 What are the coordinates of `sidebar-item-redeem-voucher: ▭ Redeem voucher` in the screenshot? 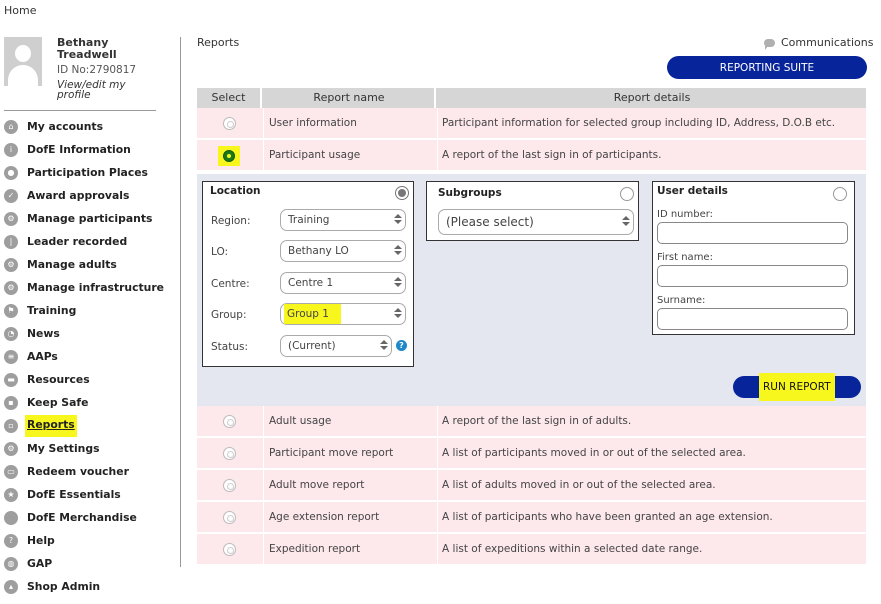 It's located at (80, 471).